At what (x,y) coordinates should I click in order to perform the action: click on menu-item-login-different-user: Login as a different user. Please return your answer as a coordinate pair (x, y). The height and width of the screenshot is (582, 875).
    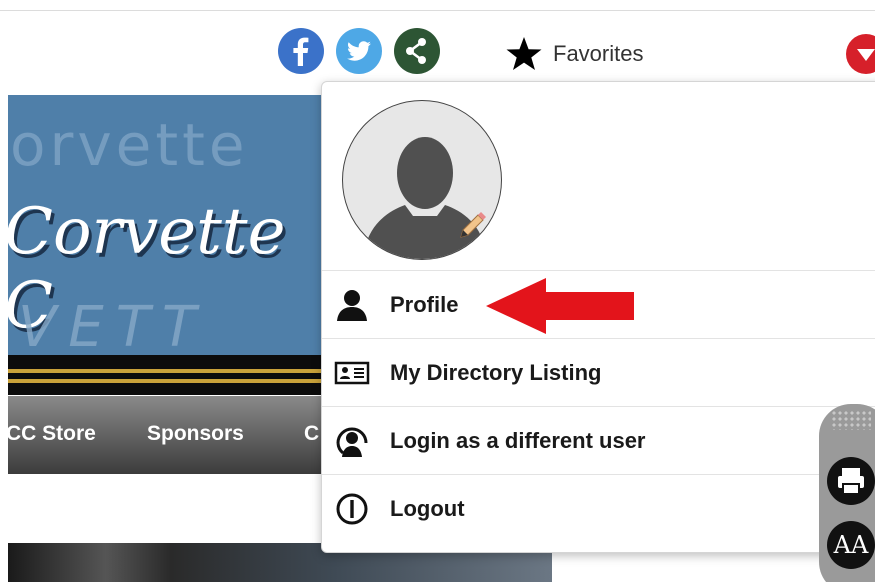
    Looking at the image, I should click on (598, 440).